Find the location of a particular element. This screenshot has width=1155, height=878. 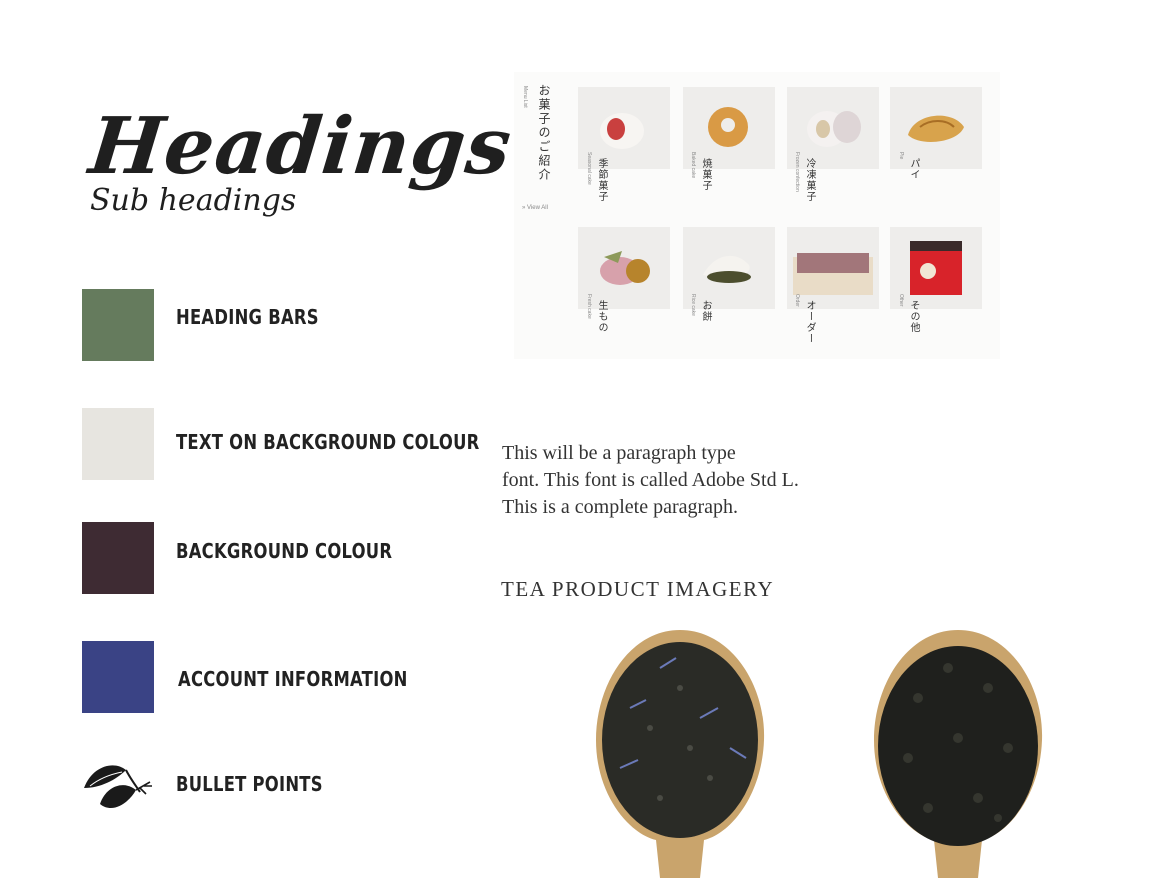

account-information-swatch is located at coordinates (118, 677).